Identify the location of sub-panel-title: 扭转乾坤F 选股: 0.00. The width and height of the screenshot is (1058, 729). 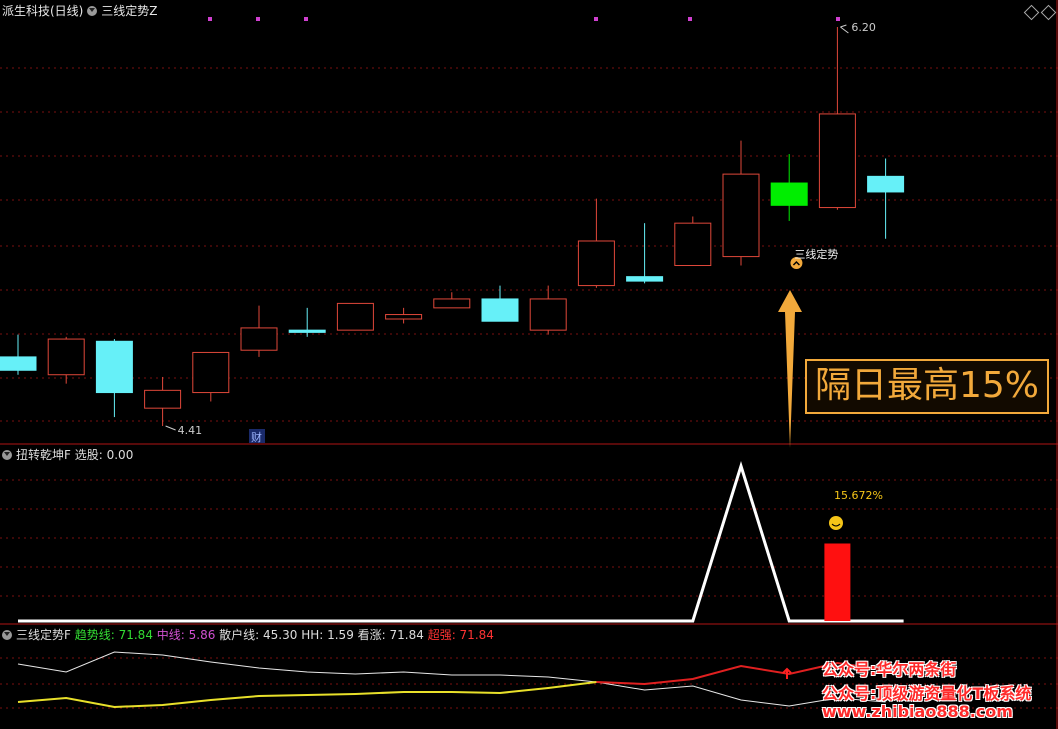
(67, 454).